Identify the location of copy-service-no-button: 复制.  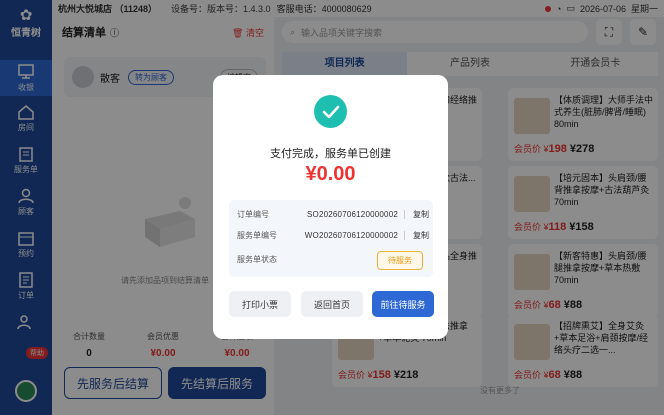
(417, 235).